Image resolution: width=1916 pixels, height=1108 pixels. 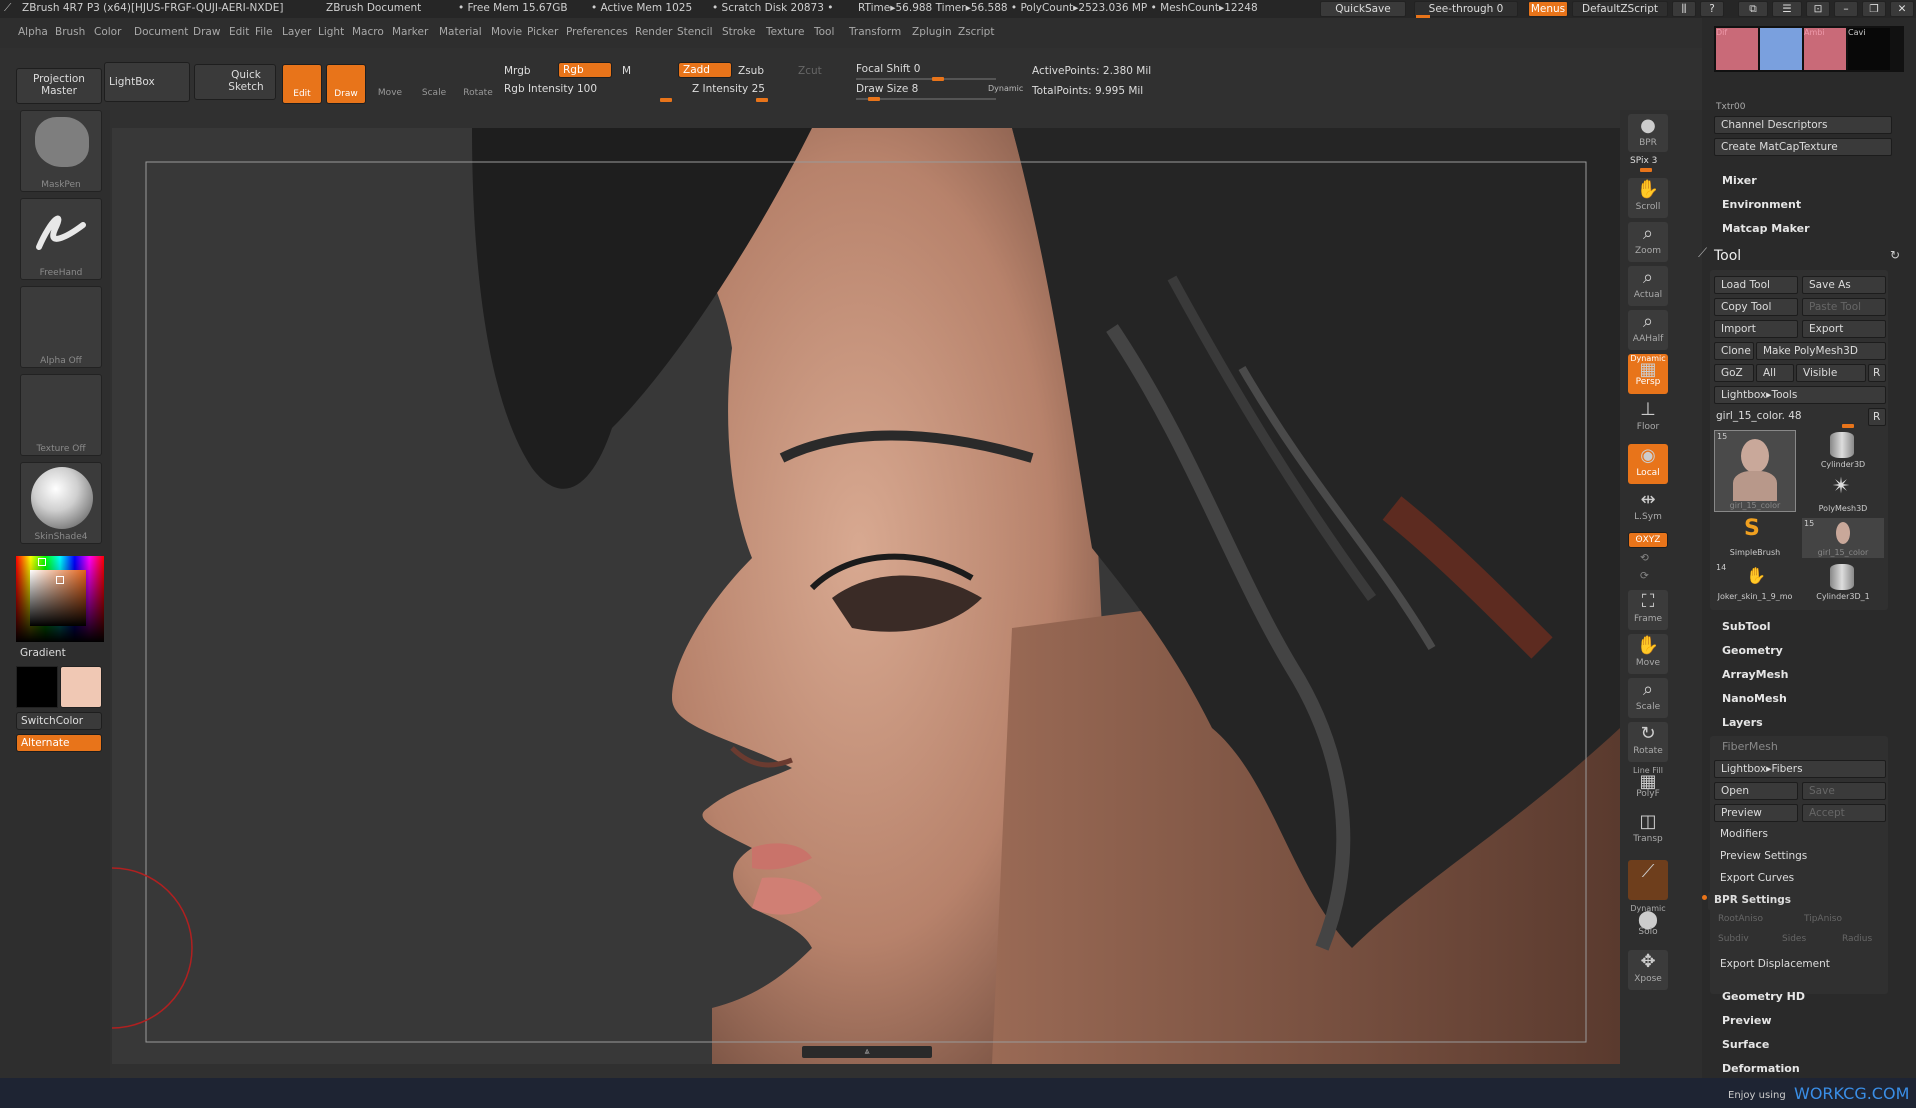 What do you see at coordinates (1797, 901) in the screenshot?
I see `bpr-settings-button: BPR Settings` at bounding box center [1797, 901].